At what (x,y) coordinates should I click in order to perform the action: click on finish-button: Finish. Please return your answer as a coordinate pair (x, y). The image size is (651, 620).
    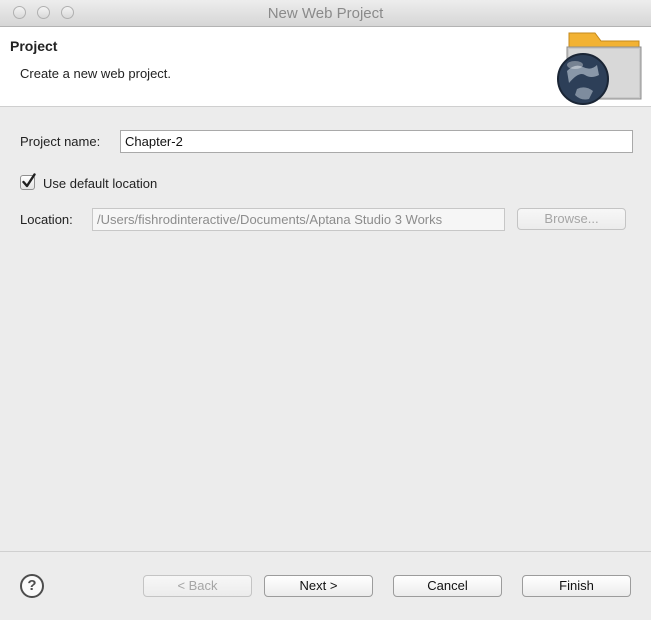
    Looking at the image, I should click on (576, 586).